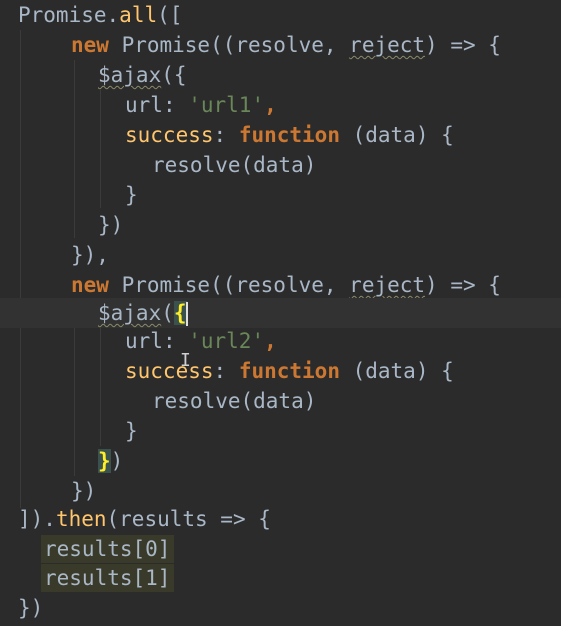  What do you see at coordinates (226, 341) in the screenshot?
I see `code-token: 'url2'` at bounding box center [226, 341].